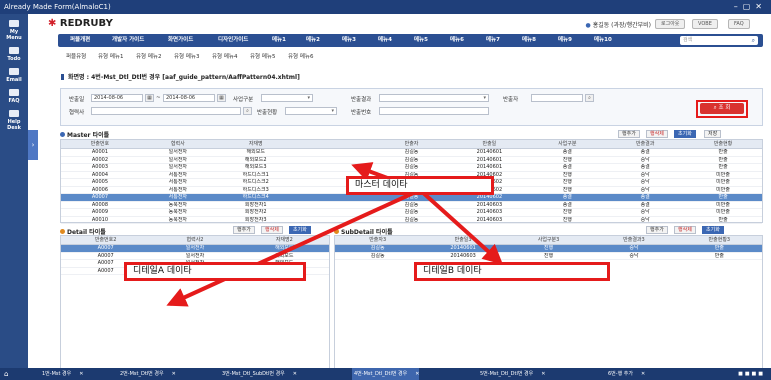 The width and height of the screenshot is (771, 380). What do you see at coordinates (14, 120) in the screenshot?
I see `sidebar-item-helpdesk: Help Desk` at bounding box center [14, 120].